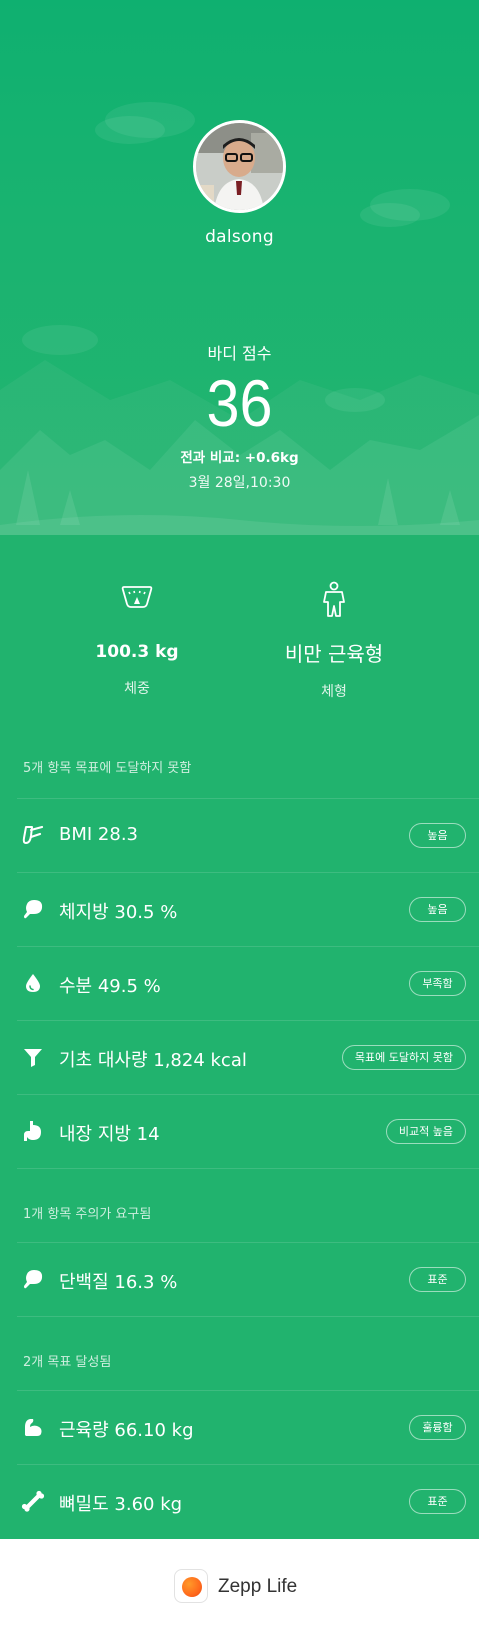  What do you see at coordinates (67, 1362) in the screenshot?
I see `section-header-achieved: 2개 목표 달성됨` at bounding box center [67, 1362].